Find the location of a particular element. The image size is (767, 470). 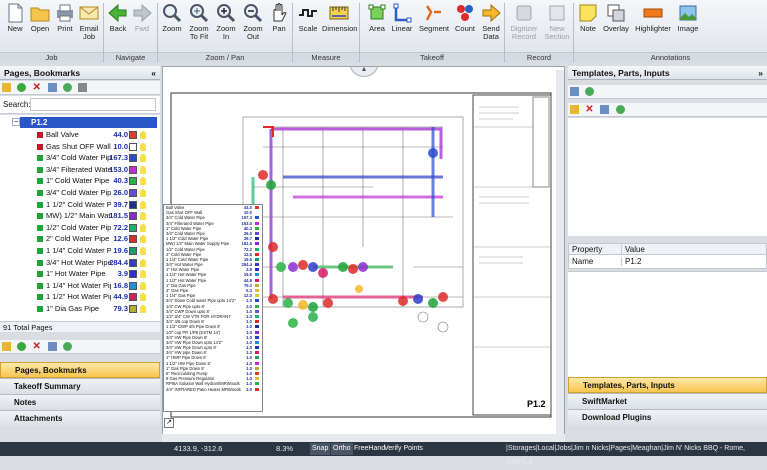

search-input is located at coordinates (93, 104).